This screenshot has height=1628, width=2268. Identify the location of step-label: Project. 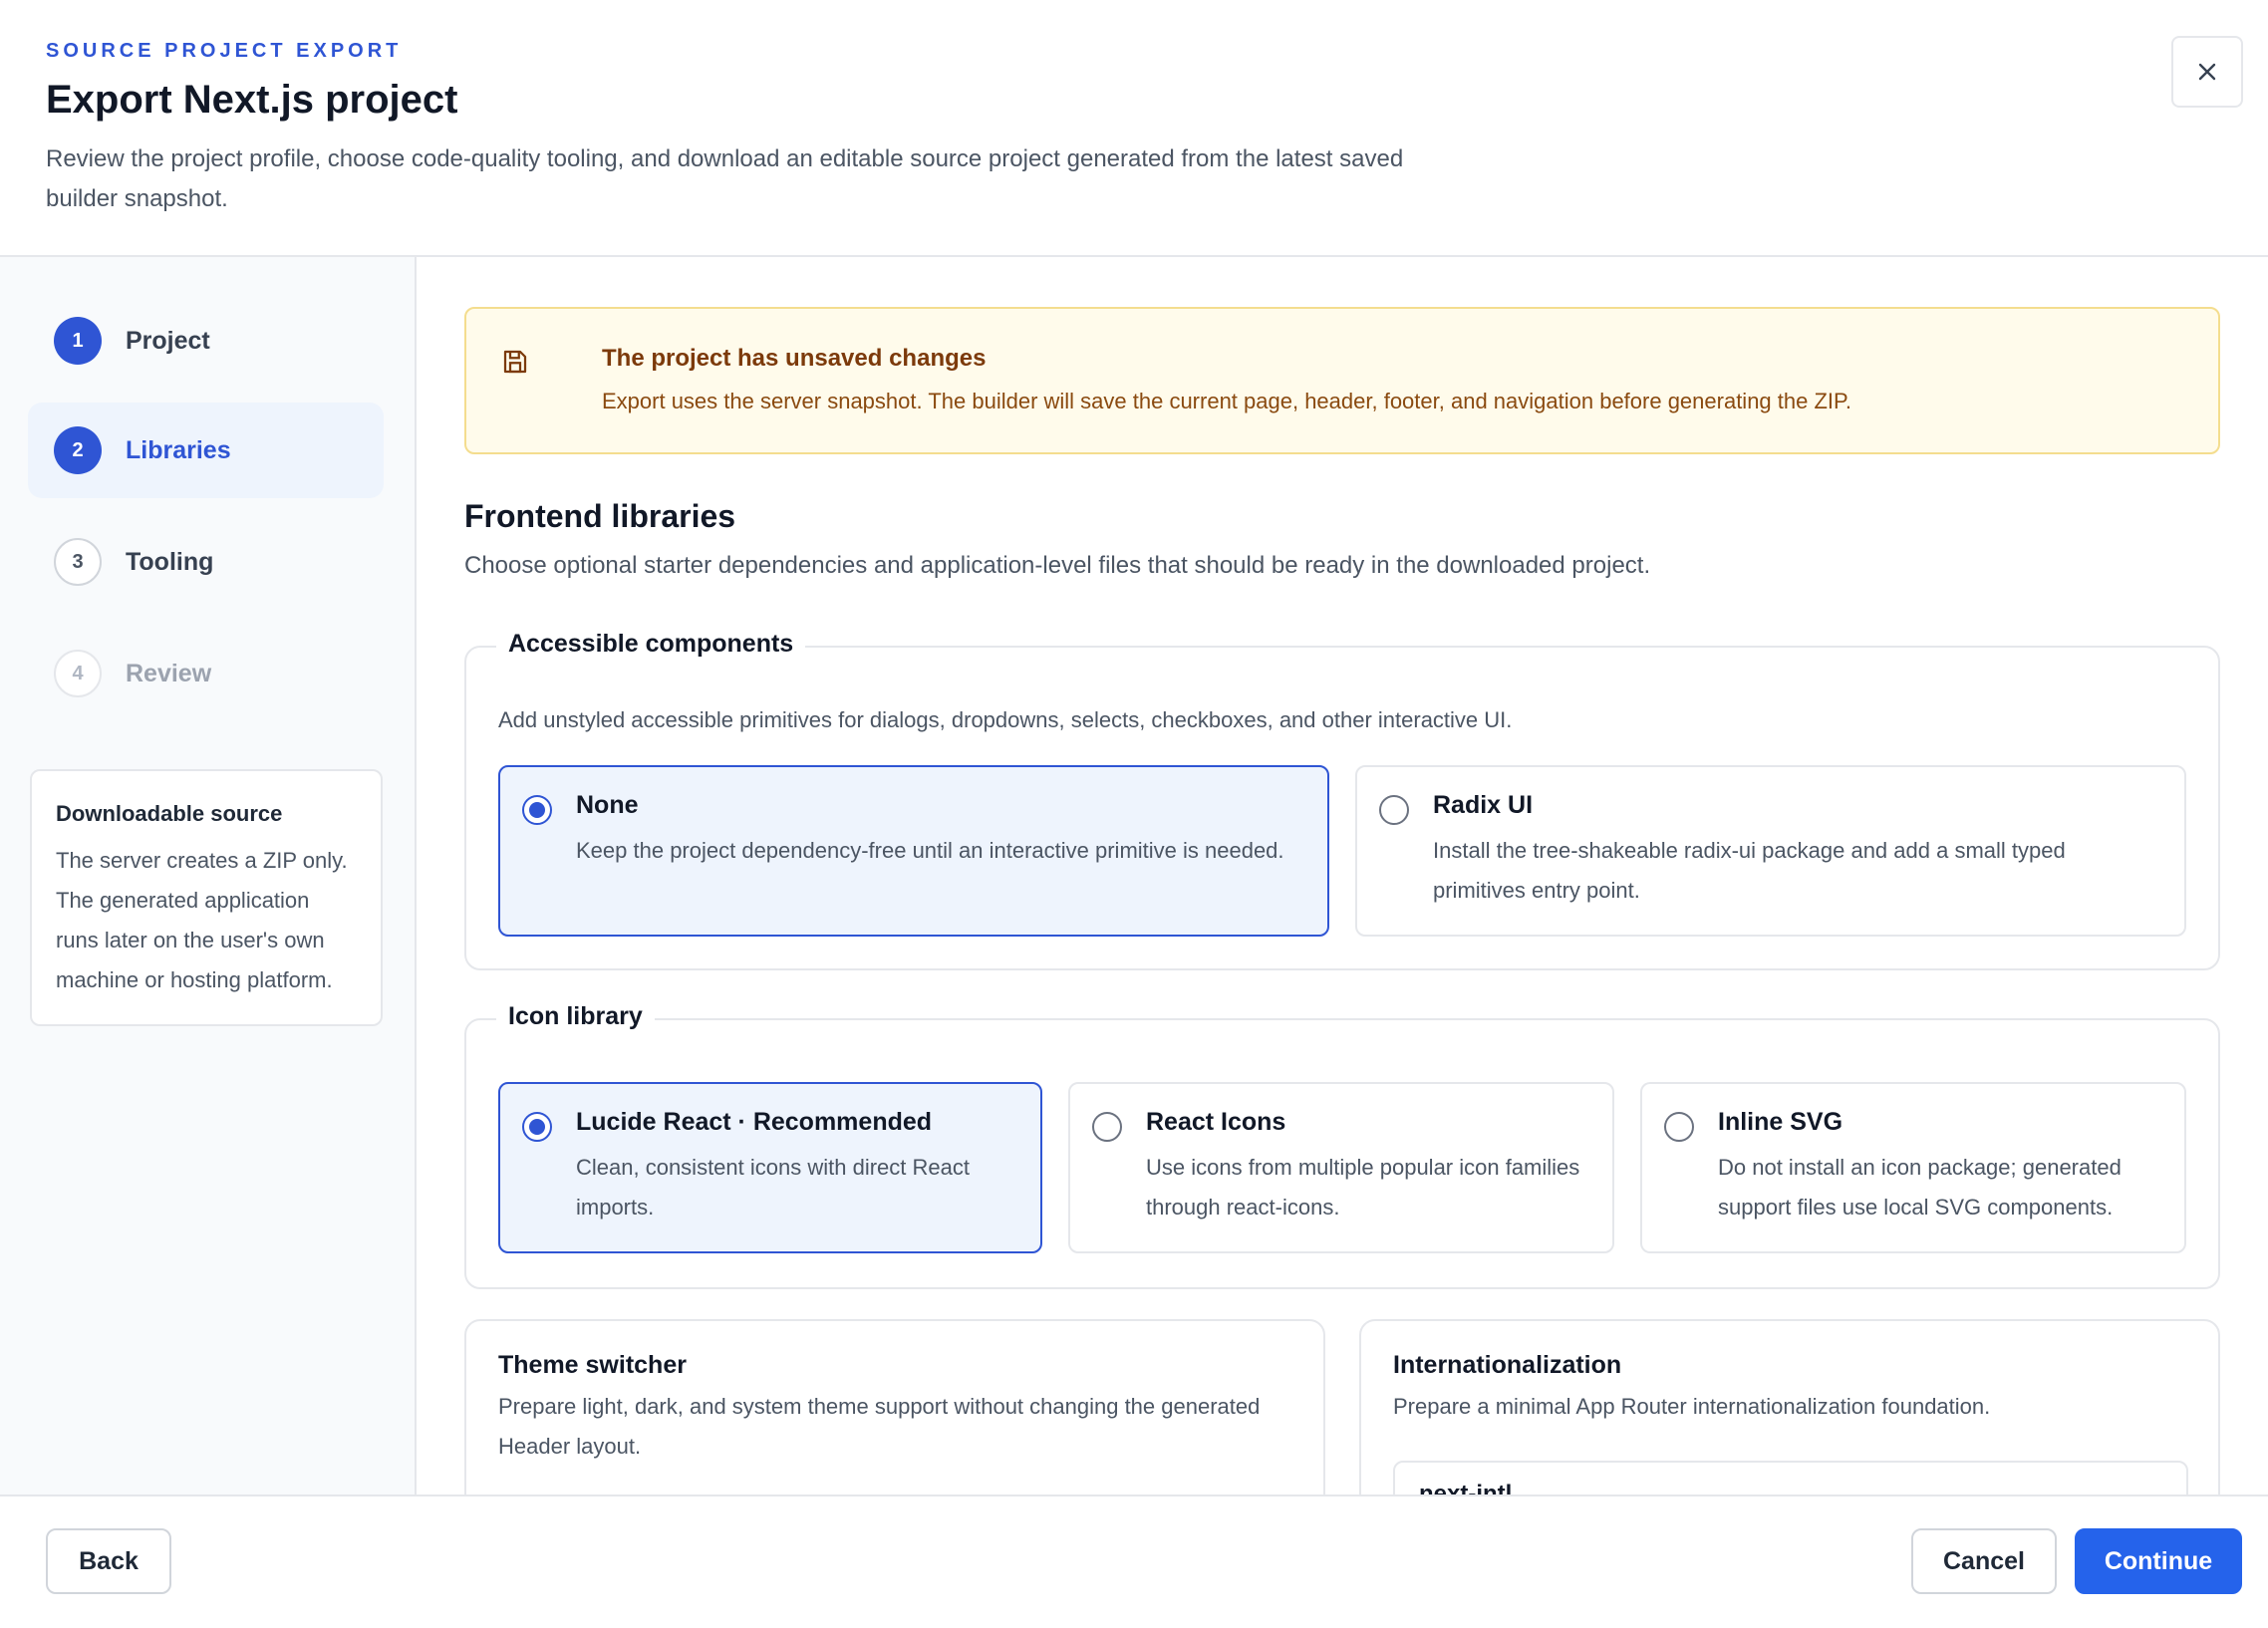
(168, 340).